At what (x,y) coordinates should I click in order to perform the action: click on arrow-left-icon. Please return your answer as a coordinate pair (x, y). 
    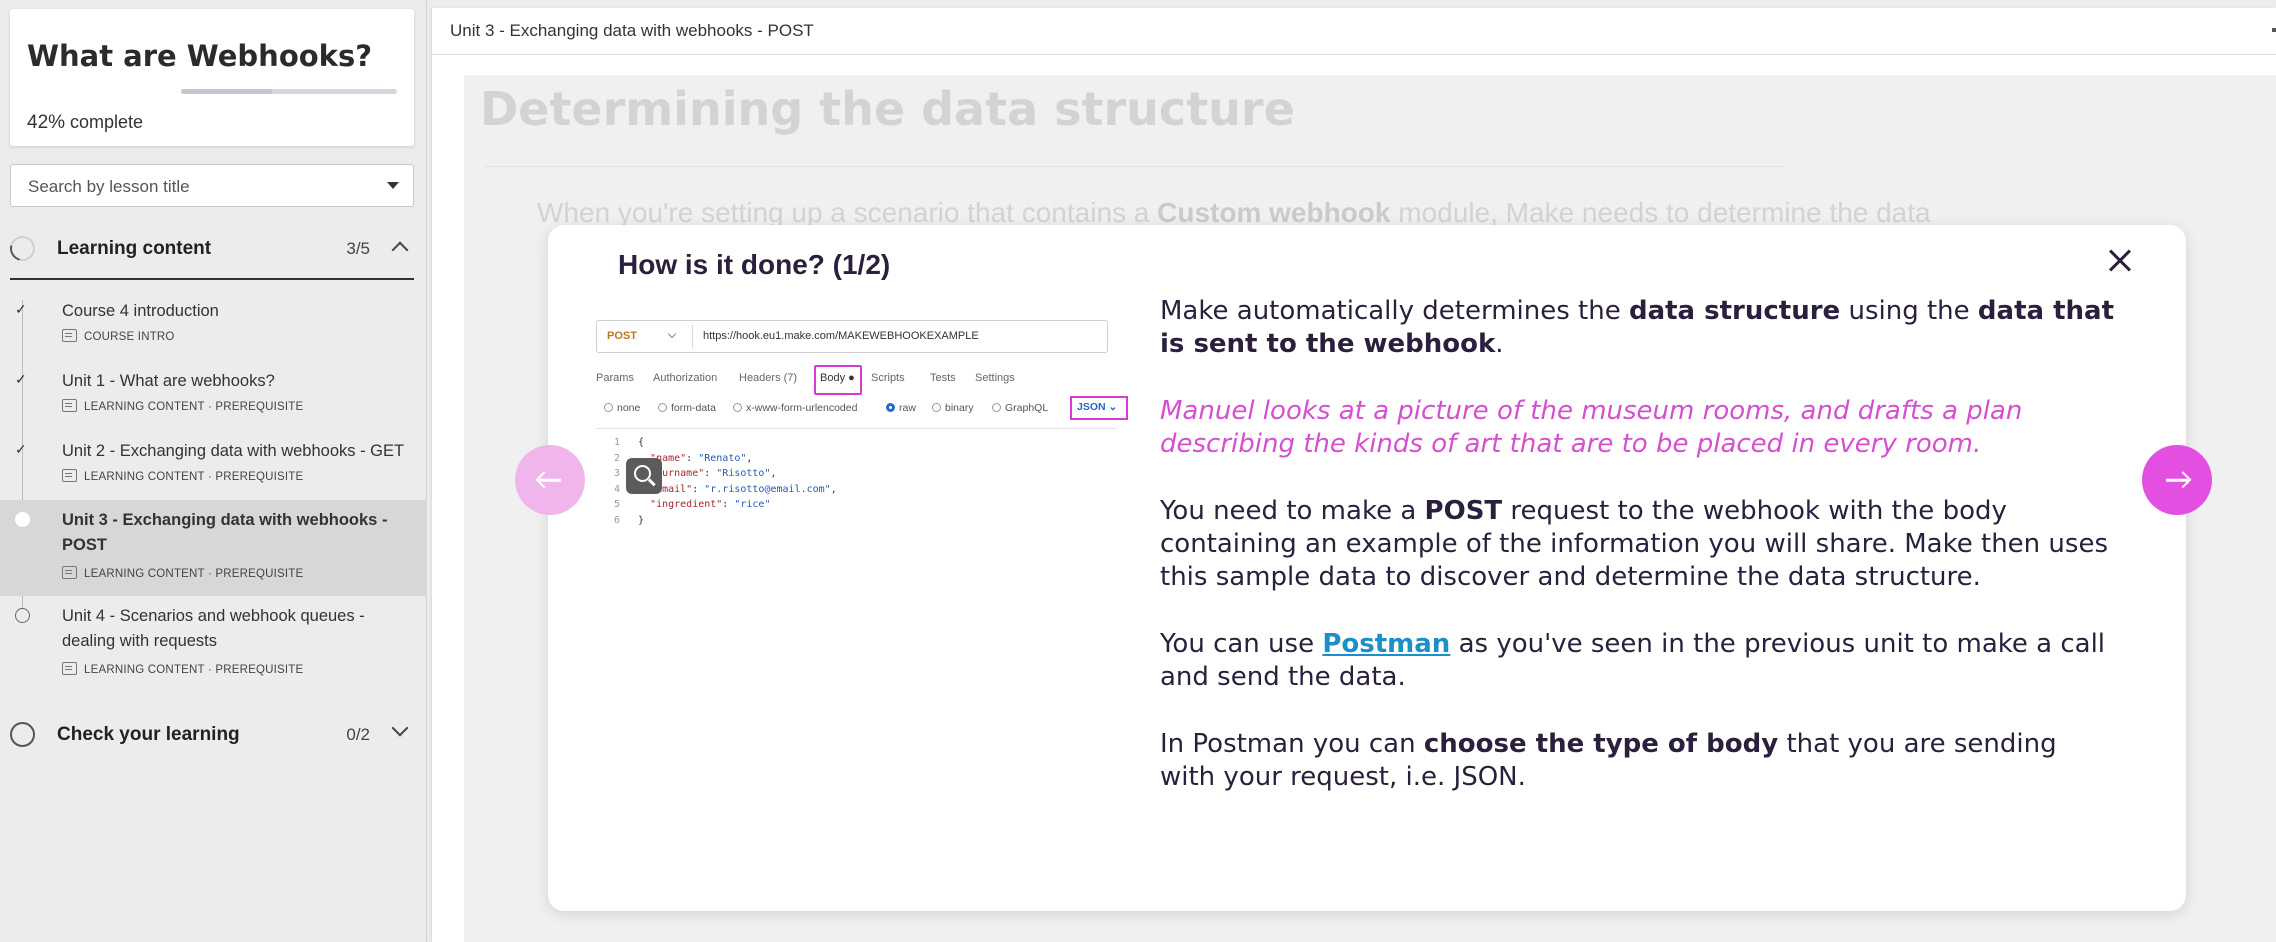
    Looking at the image, I should click on (550, 480).